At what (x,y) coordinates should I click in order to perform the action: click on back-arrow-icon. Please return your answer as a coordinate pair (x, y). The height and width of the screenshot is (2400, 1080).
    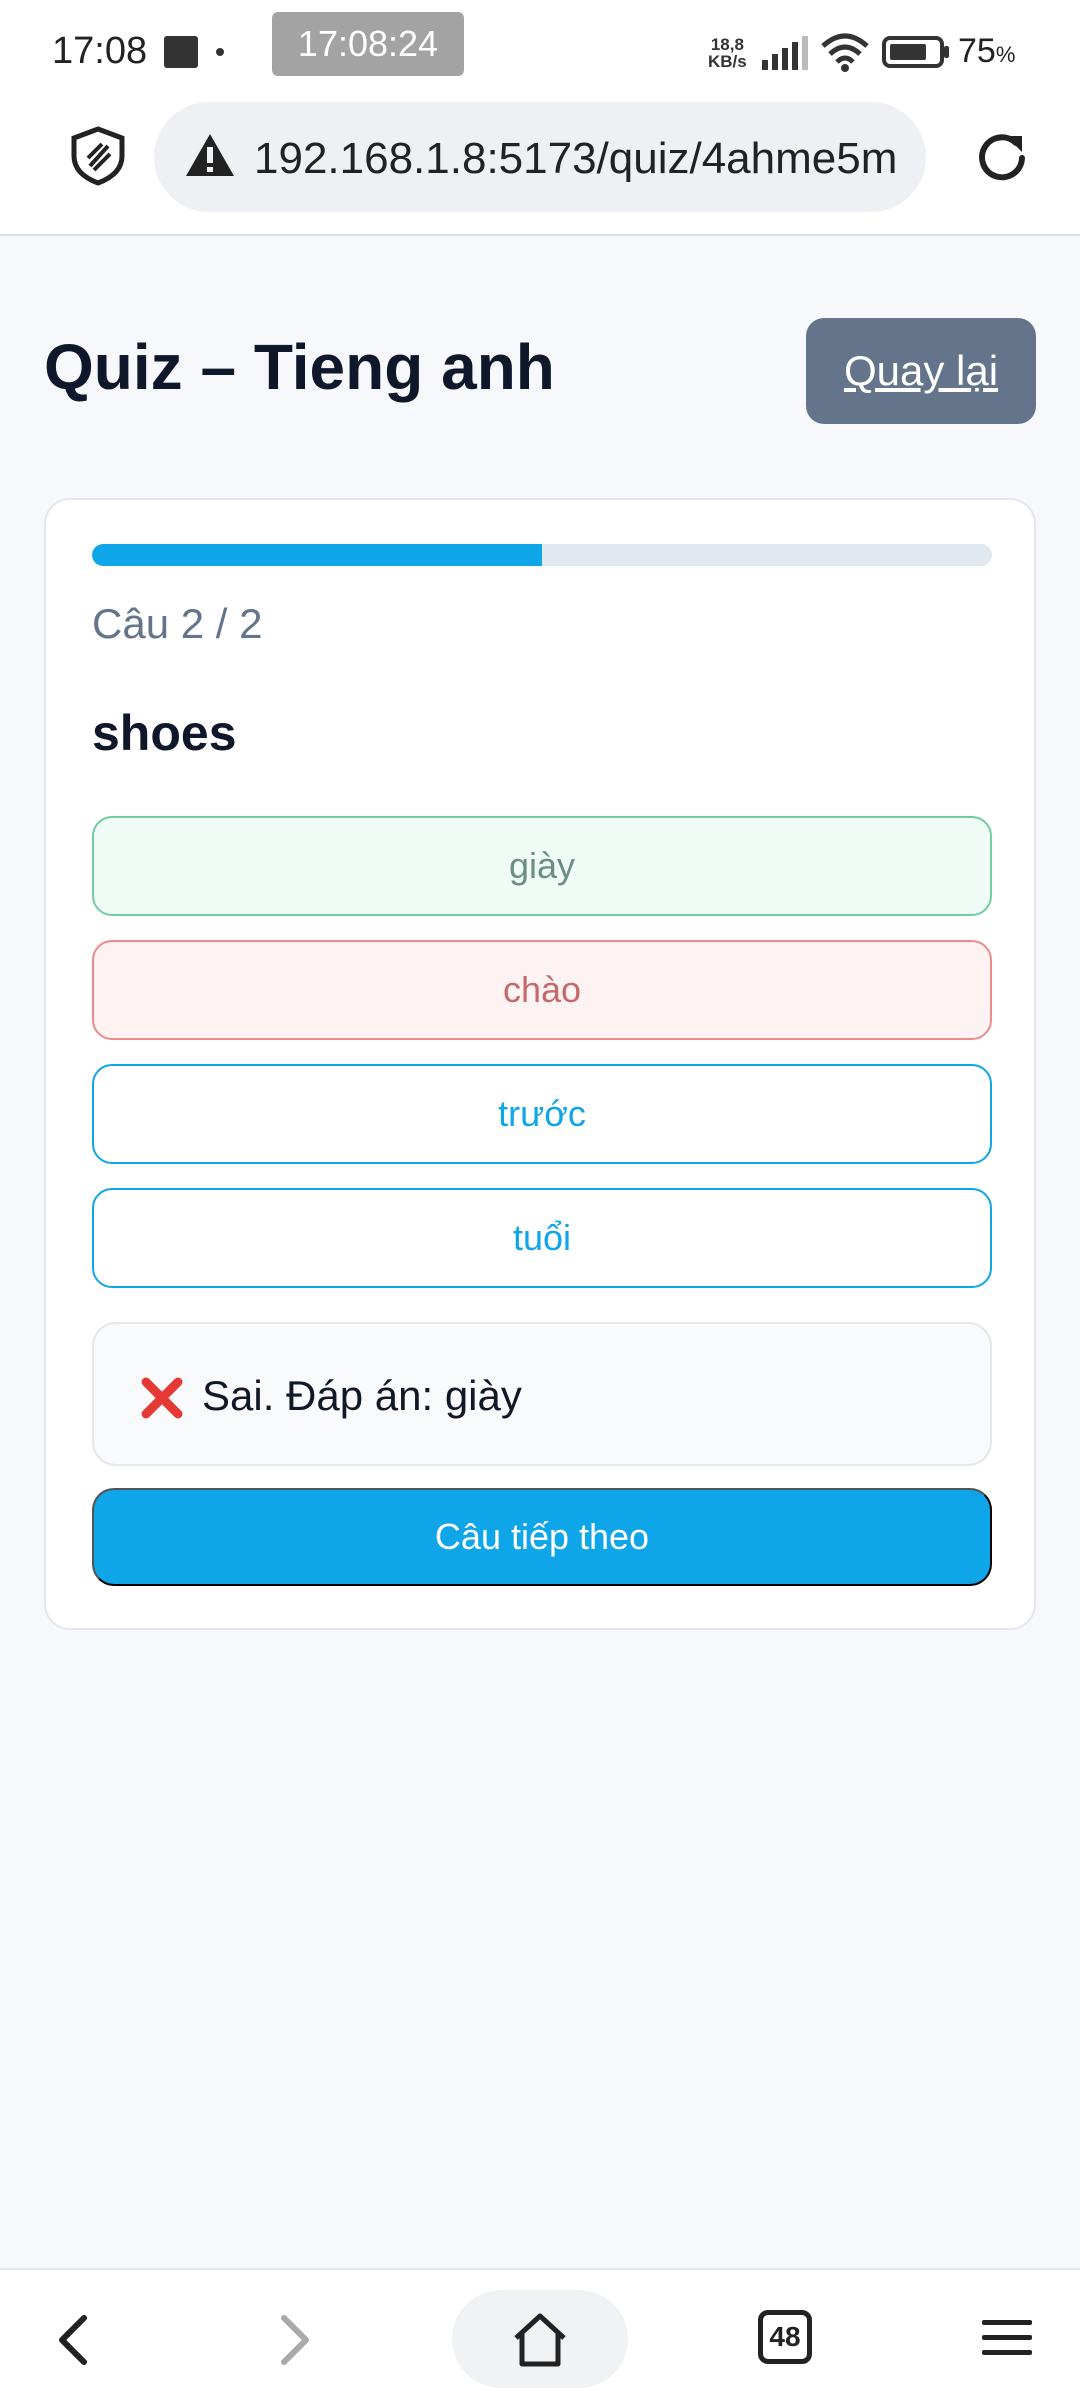
    Looking at the image, I should click on (72, 2340).